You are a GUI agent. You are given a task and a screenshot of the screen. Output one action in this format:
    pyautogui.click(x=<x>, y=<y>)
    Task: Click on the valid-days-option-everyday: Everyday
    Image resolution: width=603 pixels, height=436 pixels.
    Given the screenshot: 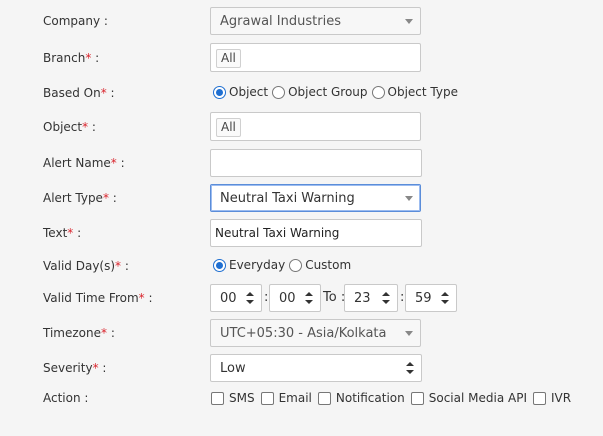 What is the action you would take?
    pyautogui.click(x=249, y=265)
    